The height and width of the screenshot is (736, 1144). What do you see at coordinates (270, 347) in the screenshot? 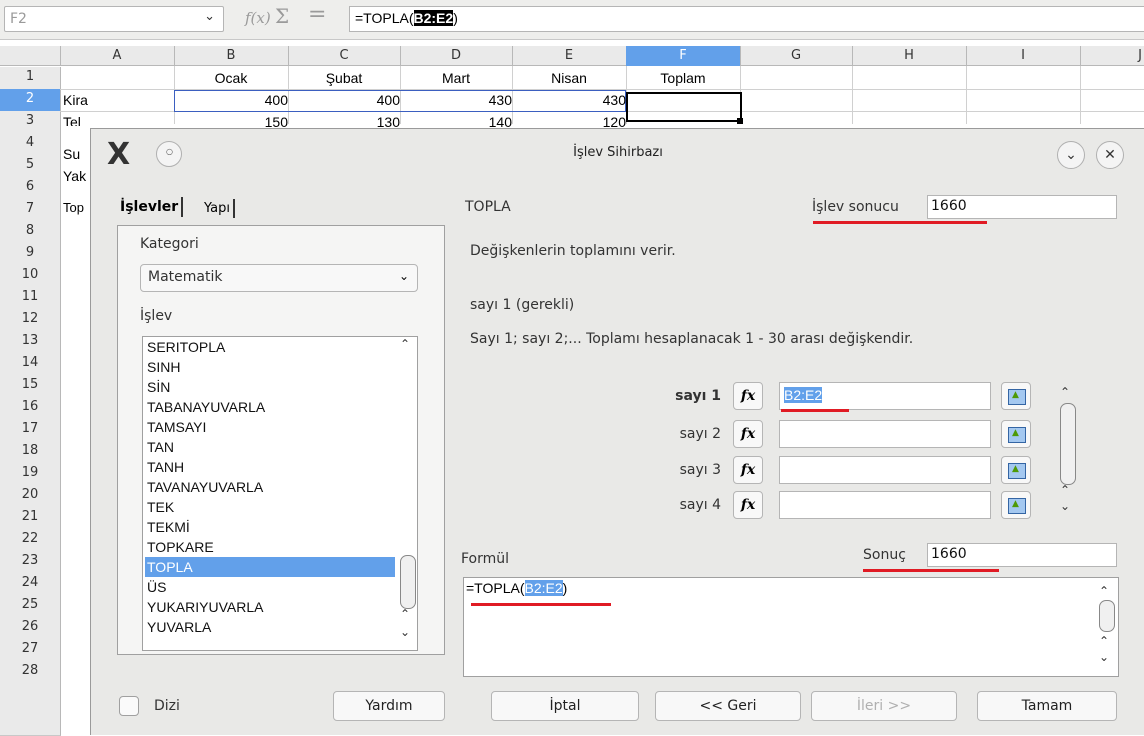
I see `list-item: SERITOPLA` at bounding box center [270, 347].